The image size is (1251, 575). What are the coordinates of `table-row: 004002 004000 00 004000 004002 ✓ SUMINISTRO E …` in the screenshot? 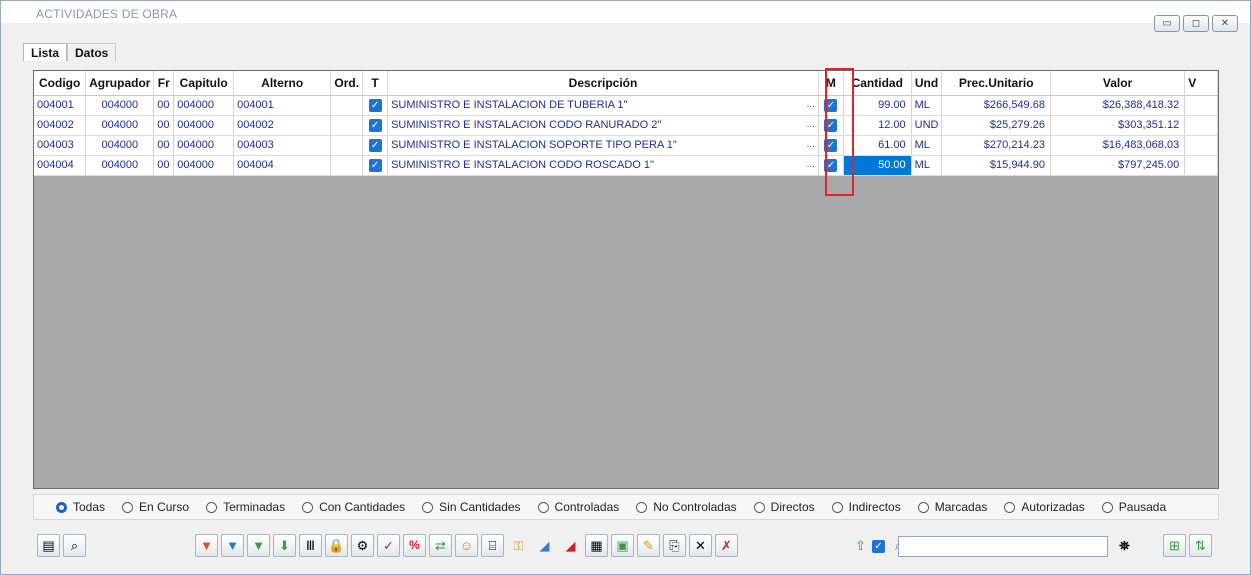 It's located at (626, 125).